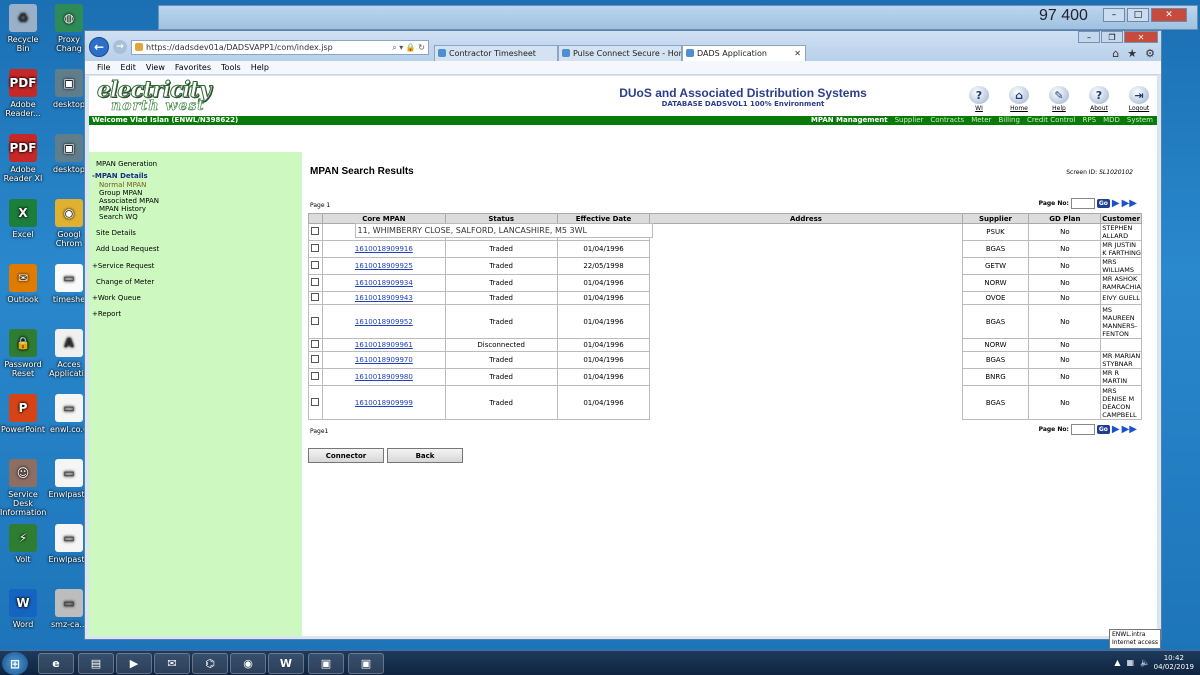 Image resolution: width=1200 pixels, height=675 pixels. What do you see at coordinates (1138, 15) in the screenshot?
I see `maximize-button: □` at bounding box center [1138, 15].